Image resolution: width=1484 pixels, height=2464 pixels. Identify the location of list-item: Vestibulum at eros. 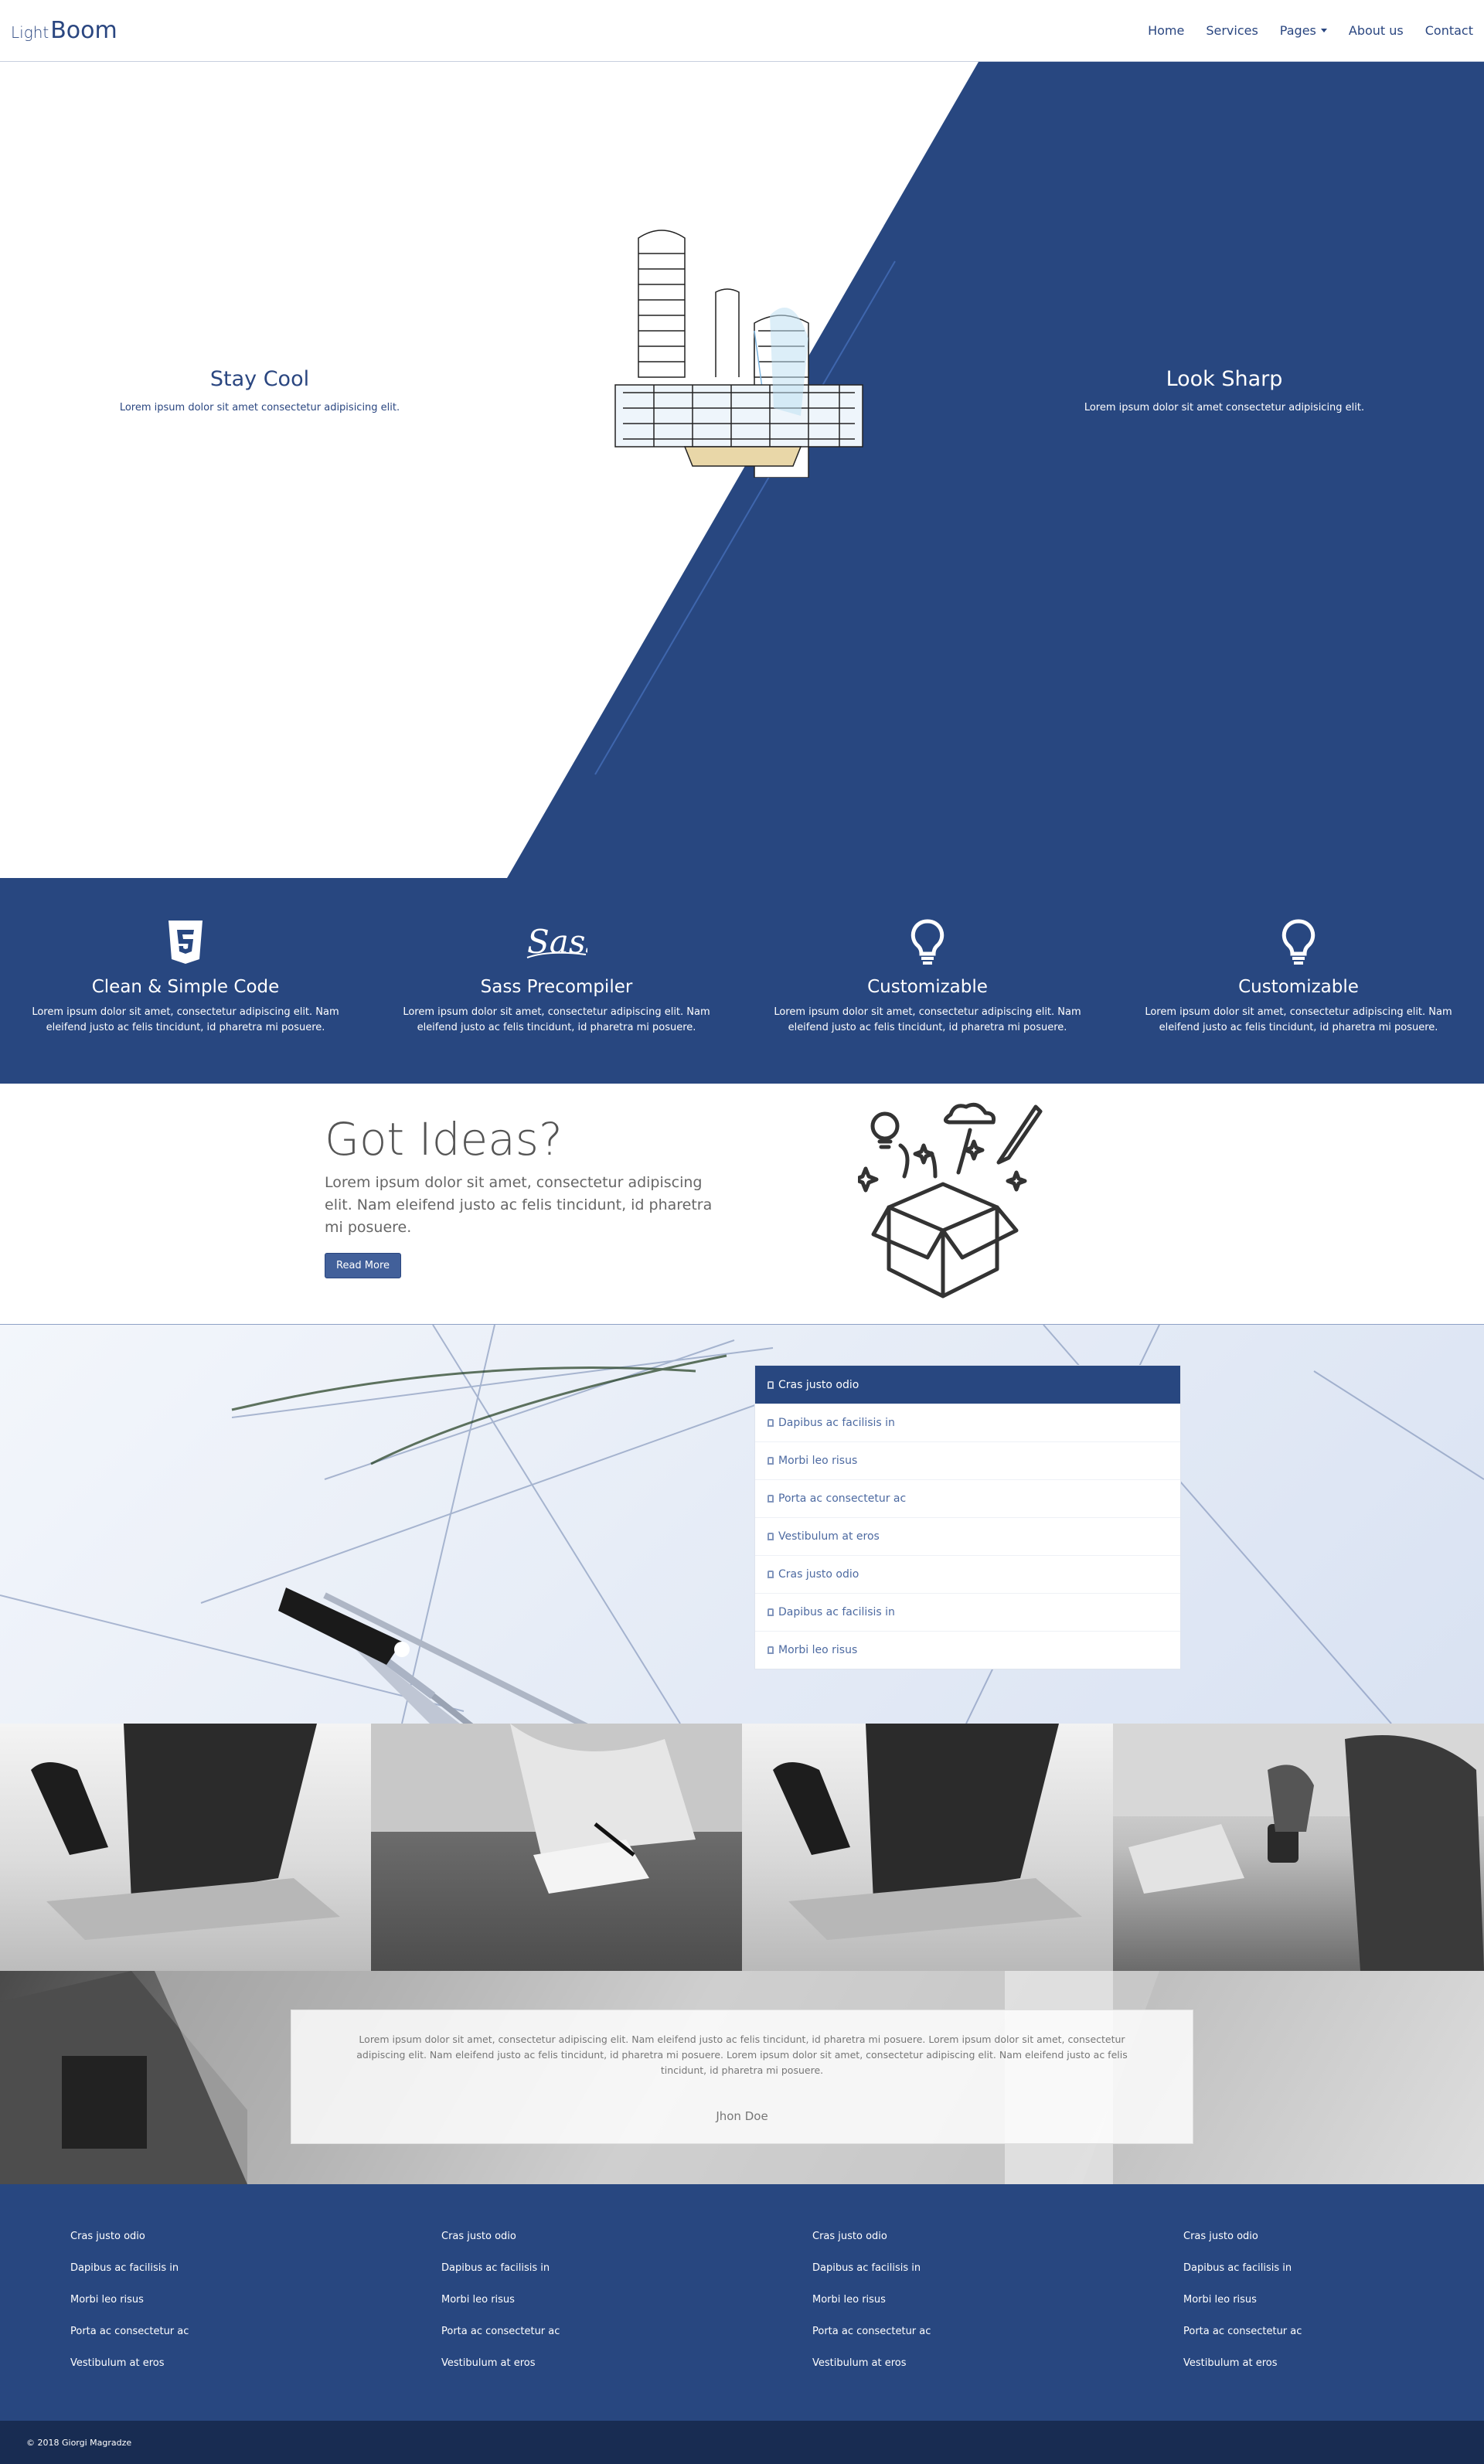
(967, 1536).